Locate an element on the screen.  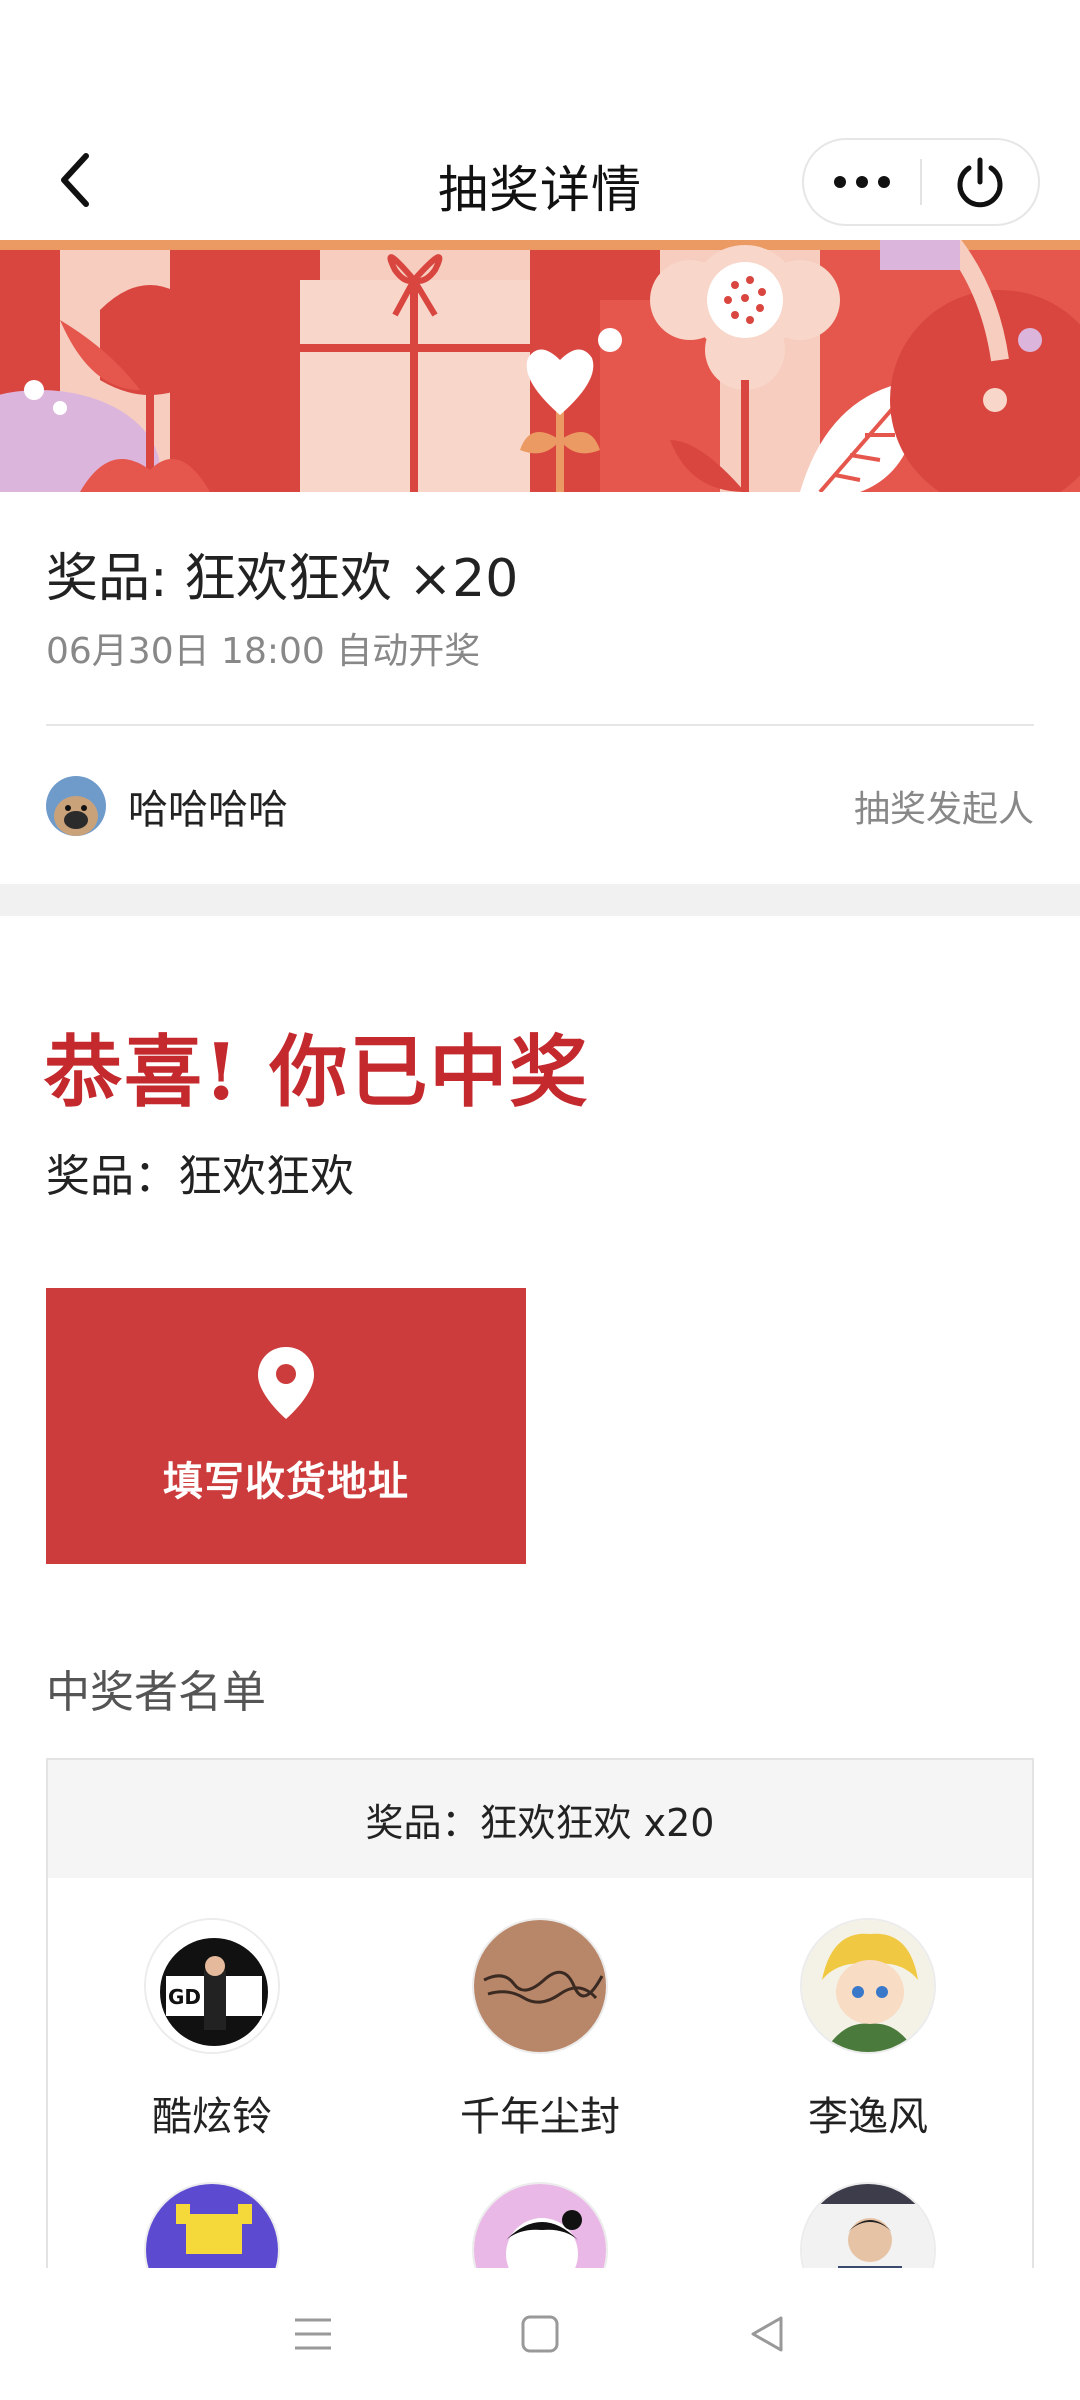
nav-header: 抽奖详情 is located at coordinates (540, 180).